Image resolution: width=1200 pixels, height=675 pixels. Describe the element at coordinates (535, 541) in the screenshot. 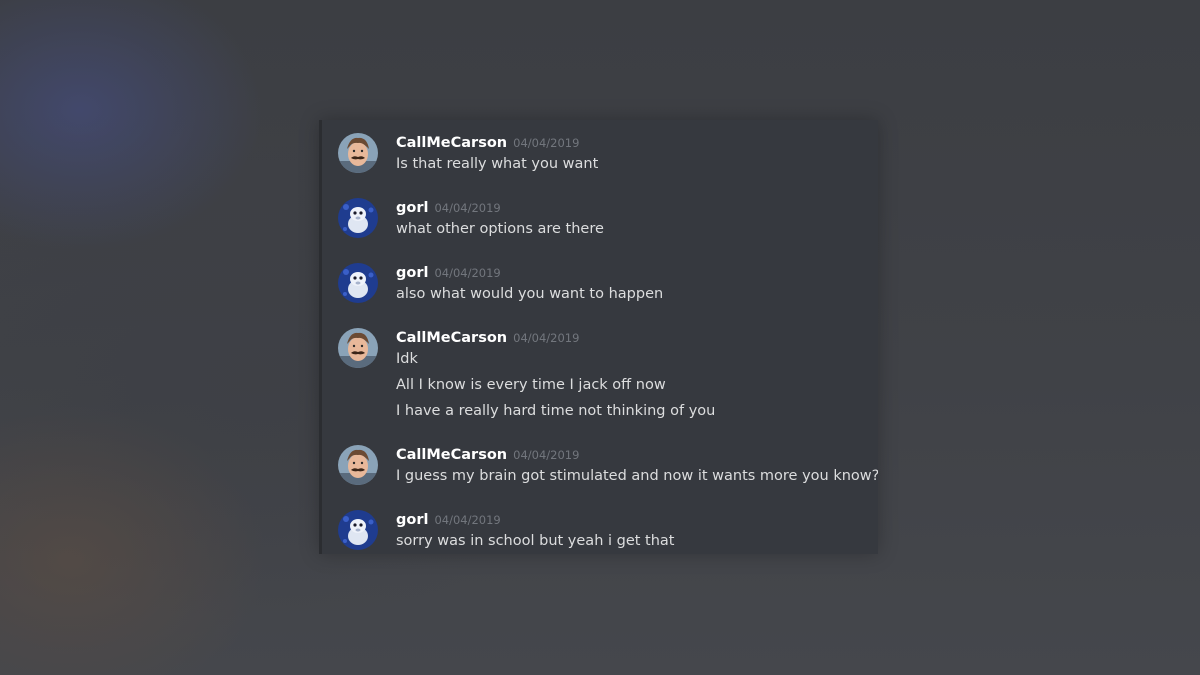

I see `message-text: sorry was in school but yeah i get that` at that location.